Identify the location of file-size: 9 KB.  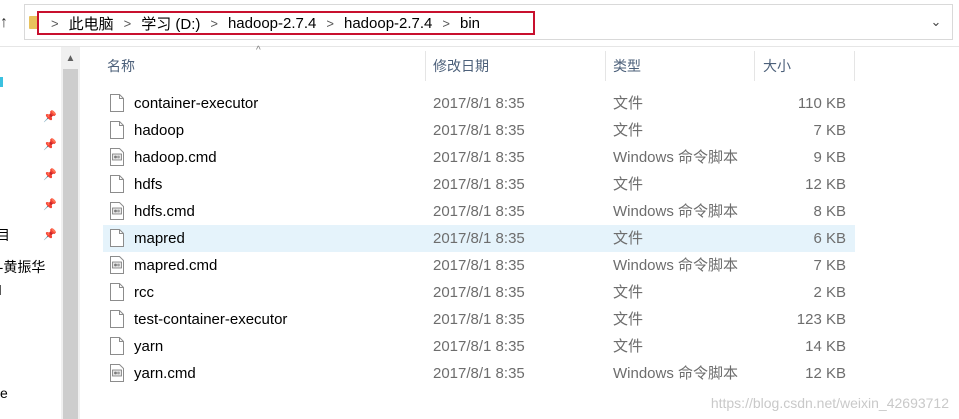
(829, 157).